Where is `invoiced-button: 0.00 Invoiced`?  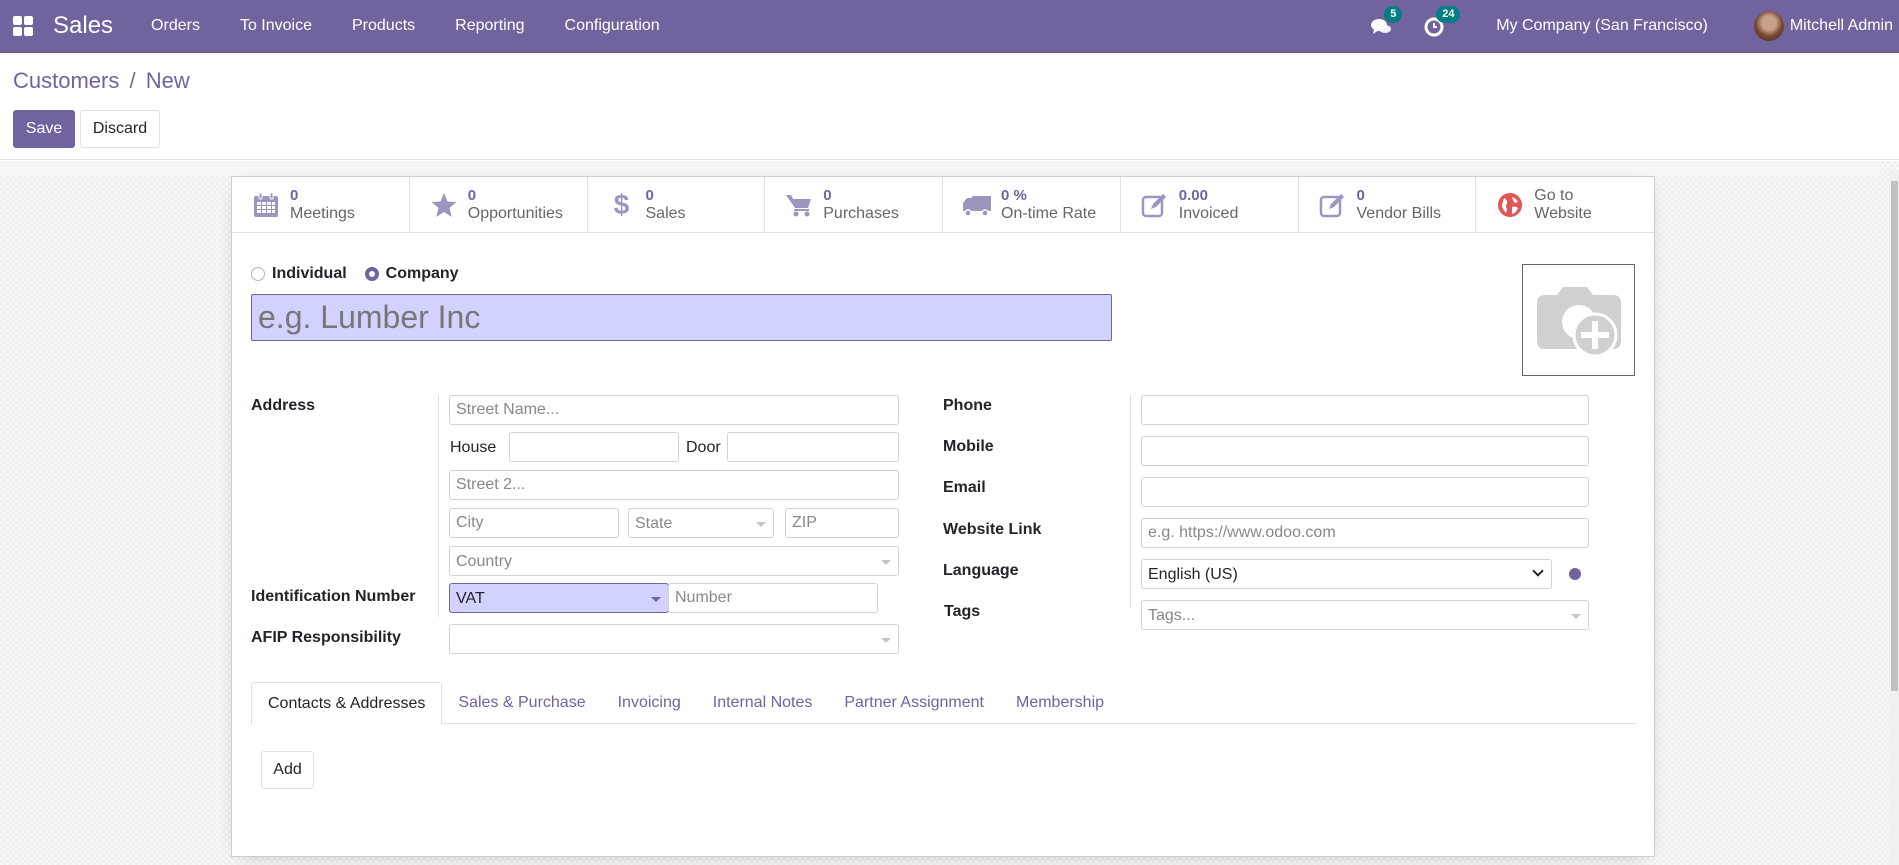 invoiced-button: 0.00 Invoiced is located at coordinates (1210, 204).